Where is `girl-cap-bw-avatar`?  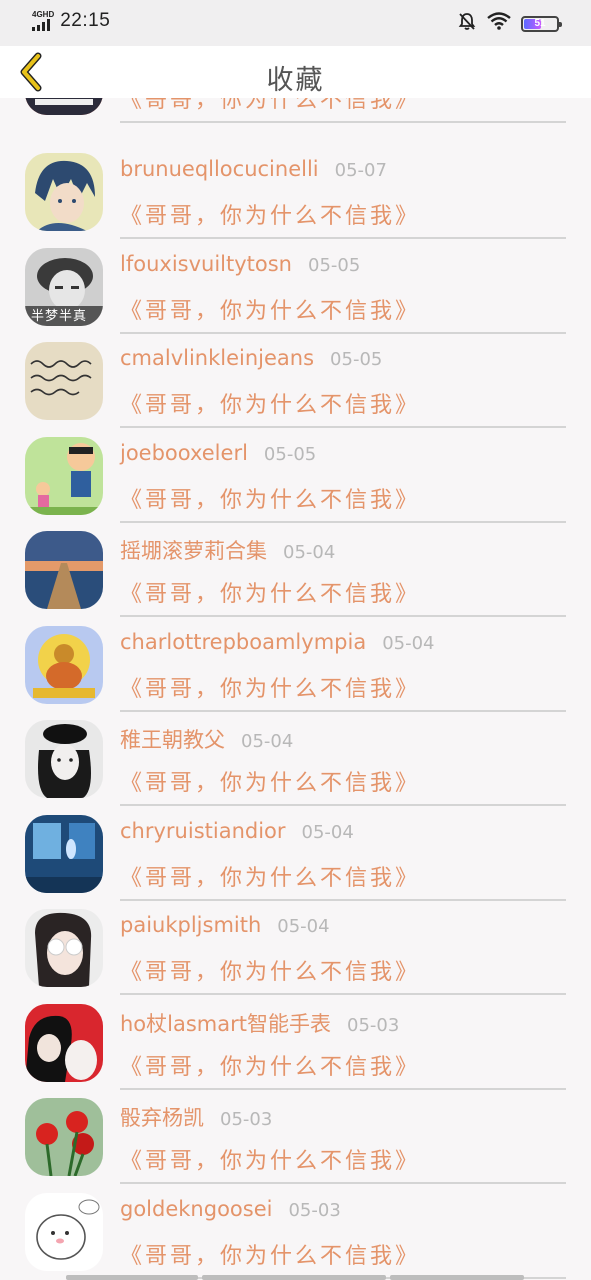 girl-cap-bw-avatar is located at coordinates (64, 759).